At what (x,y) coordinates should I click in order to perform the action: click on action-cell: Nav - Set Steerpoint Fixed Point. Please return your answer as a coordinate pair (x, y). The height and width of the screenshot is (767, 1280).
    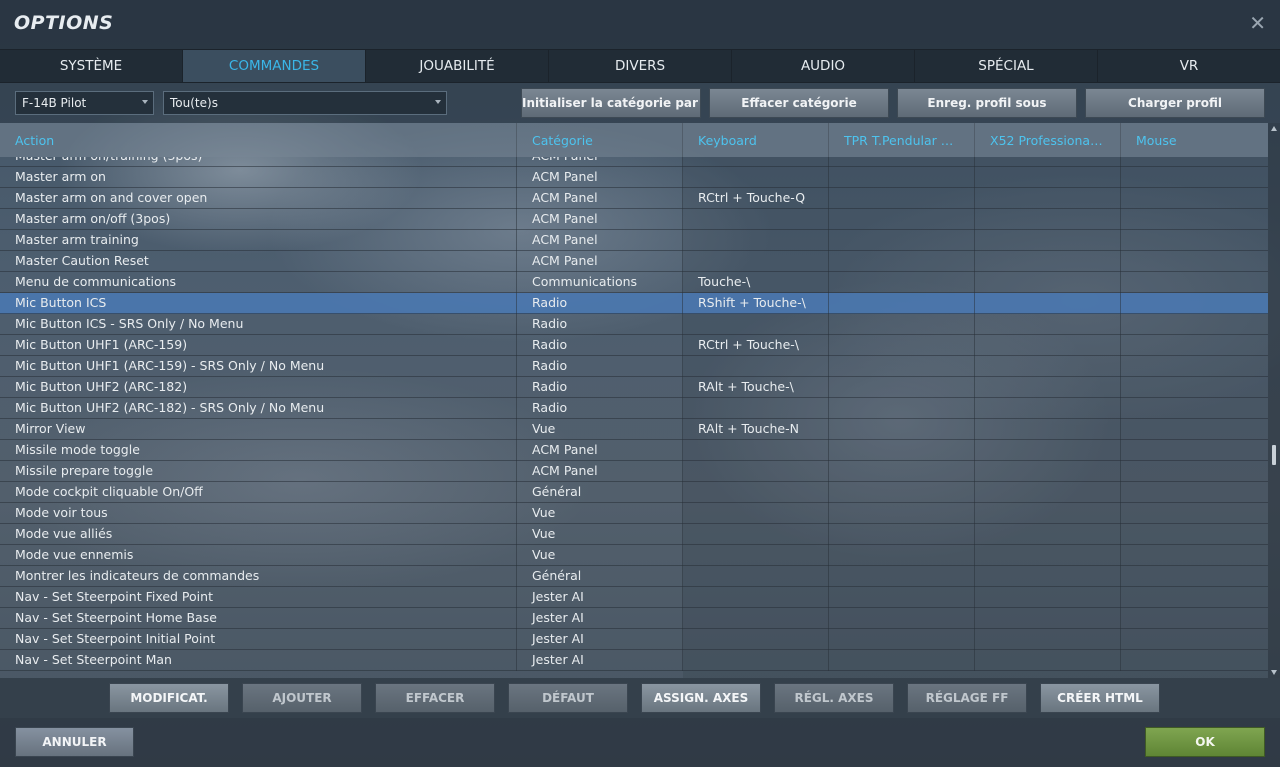
    Looking at the image, I should click on (258, 597).